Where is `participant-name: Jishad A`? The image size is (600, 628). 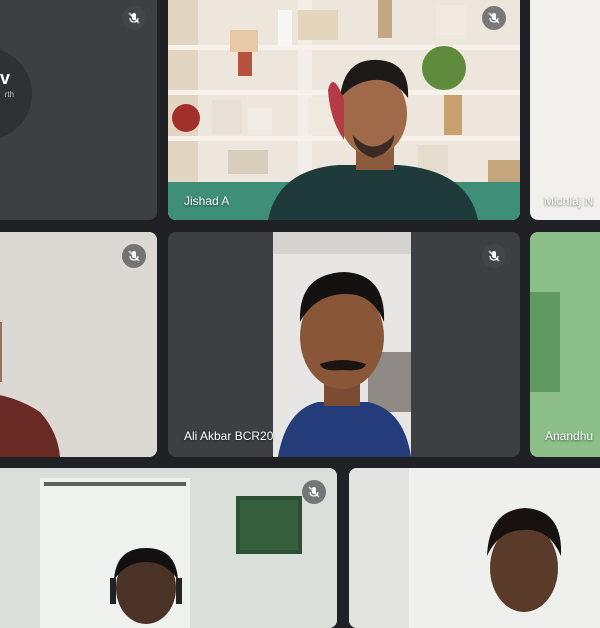
participant-name: Jishad A is located at coordinates (207, 201).